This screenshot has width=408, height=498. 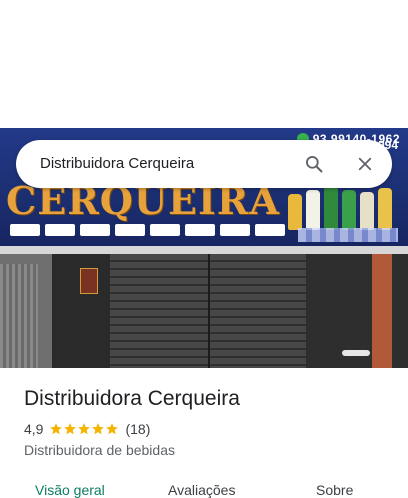 What do you see at coordinates (382, 311) in the screenshot?
I see `brick-column` at bounding box center [382, 311].